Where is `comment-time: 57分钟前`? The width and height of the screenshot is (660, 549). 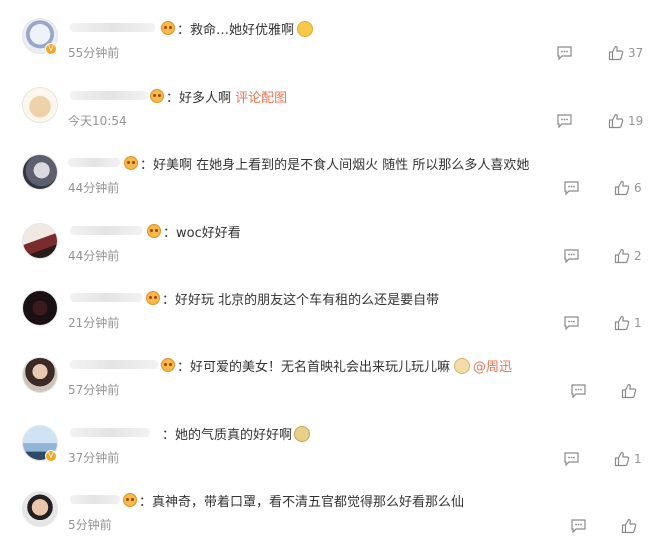 comment-time: 57分钟前 is located at coordinates (94, 390).